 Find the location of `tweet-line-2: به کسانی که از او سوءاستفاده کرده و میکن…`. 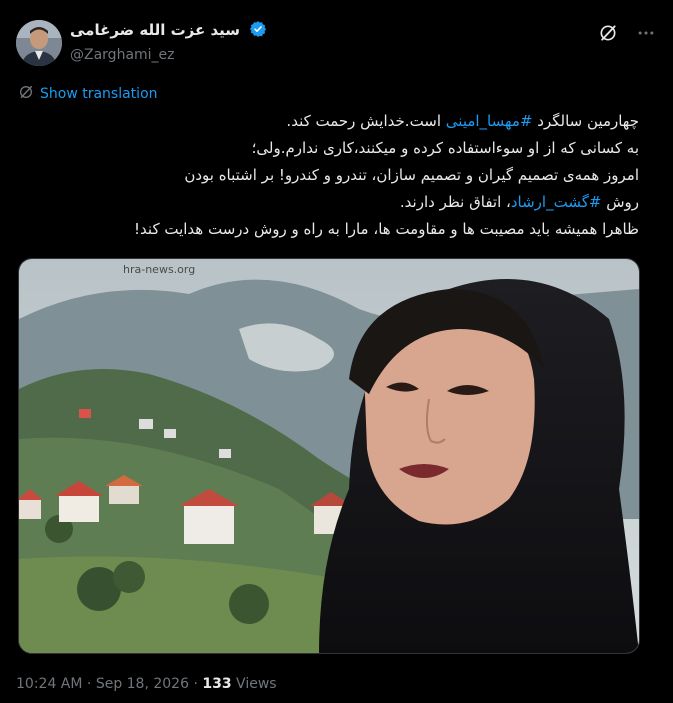

tweet-line-2: به کسانی که از او سوءاستفاده کرده و میکن… is located at coordinates (445, 148).